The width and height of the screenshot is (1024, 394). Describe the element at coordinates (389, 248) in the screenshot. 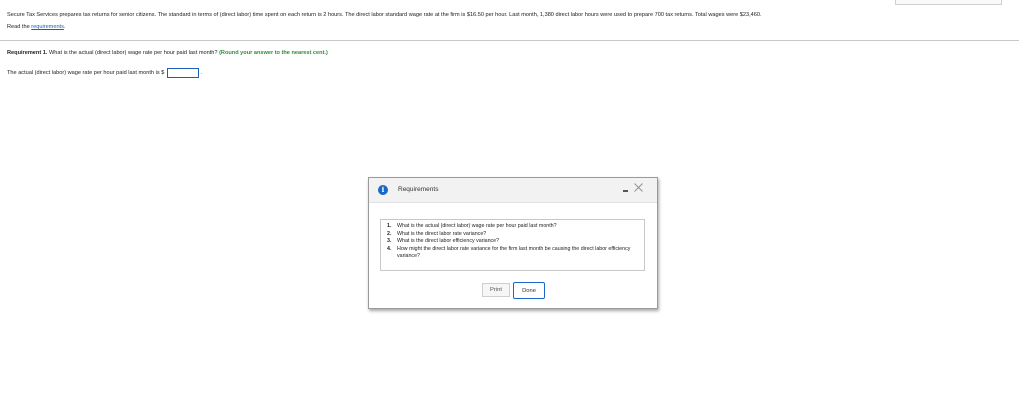

I see `requirement-number: 4.` at that location.